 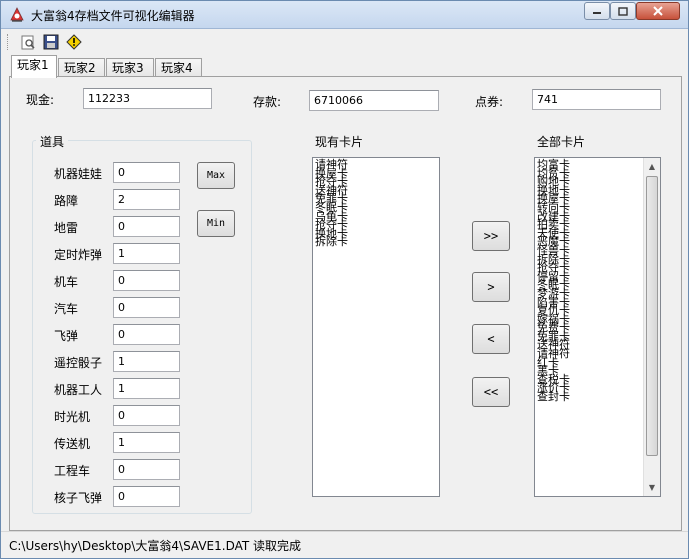 What do you see at coordinates (344, 15) in the screenshot?
I see `title-bar: 大富翁4存档文件可视化编辑器` at bounding box center [344, 15].